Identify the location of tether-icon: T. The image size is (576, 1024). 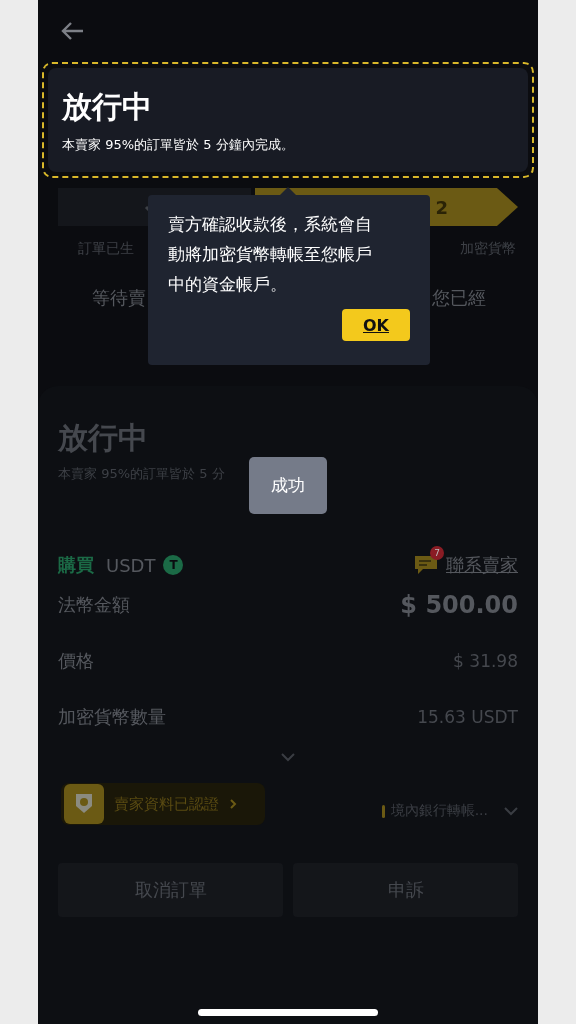
(173, 565).